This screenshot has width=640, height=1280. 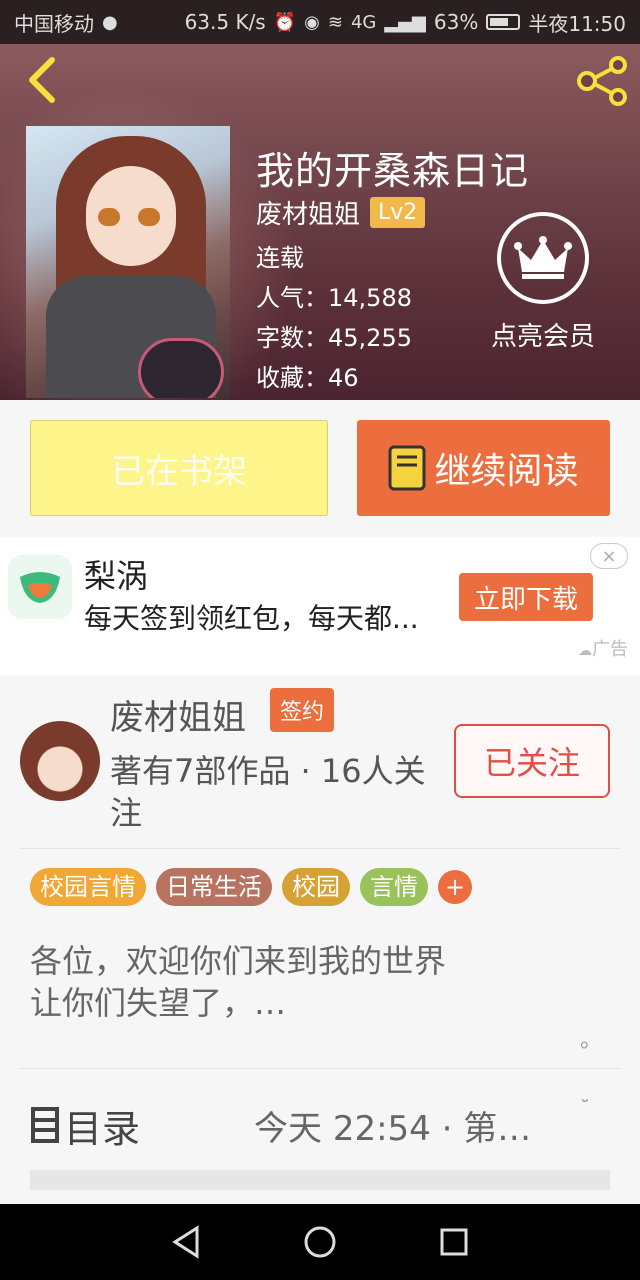 What do you see at coordinates (60, 761) in the screenshot?
I see `avatar` at bounding box center [60, 761].